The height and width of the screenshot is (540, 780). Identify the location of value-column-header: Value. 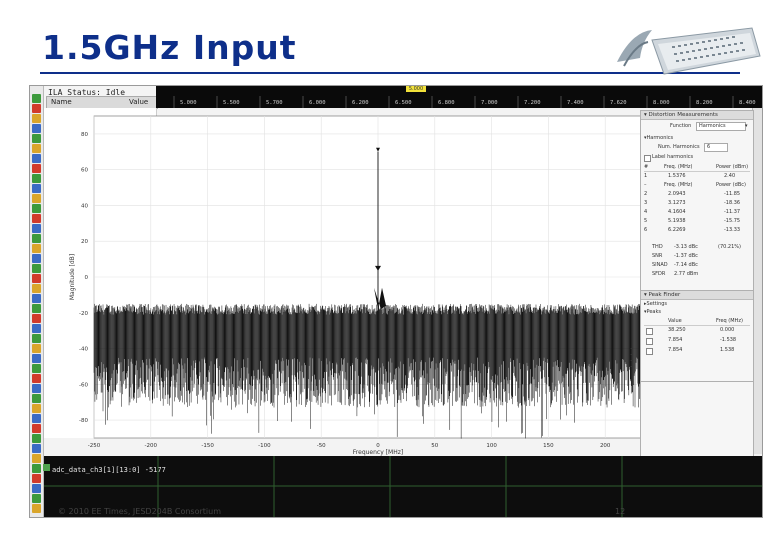
(138, 102).